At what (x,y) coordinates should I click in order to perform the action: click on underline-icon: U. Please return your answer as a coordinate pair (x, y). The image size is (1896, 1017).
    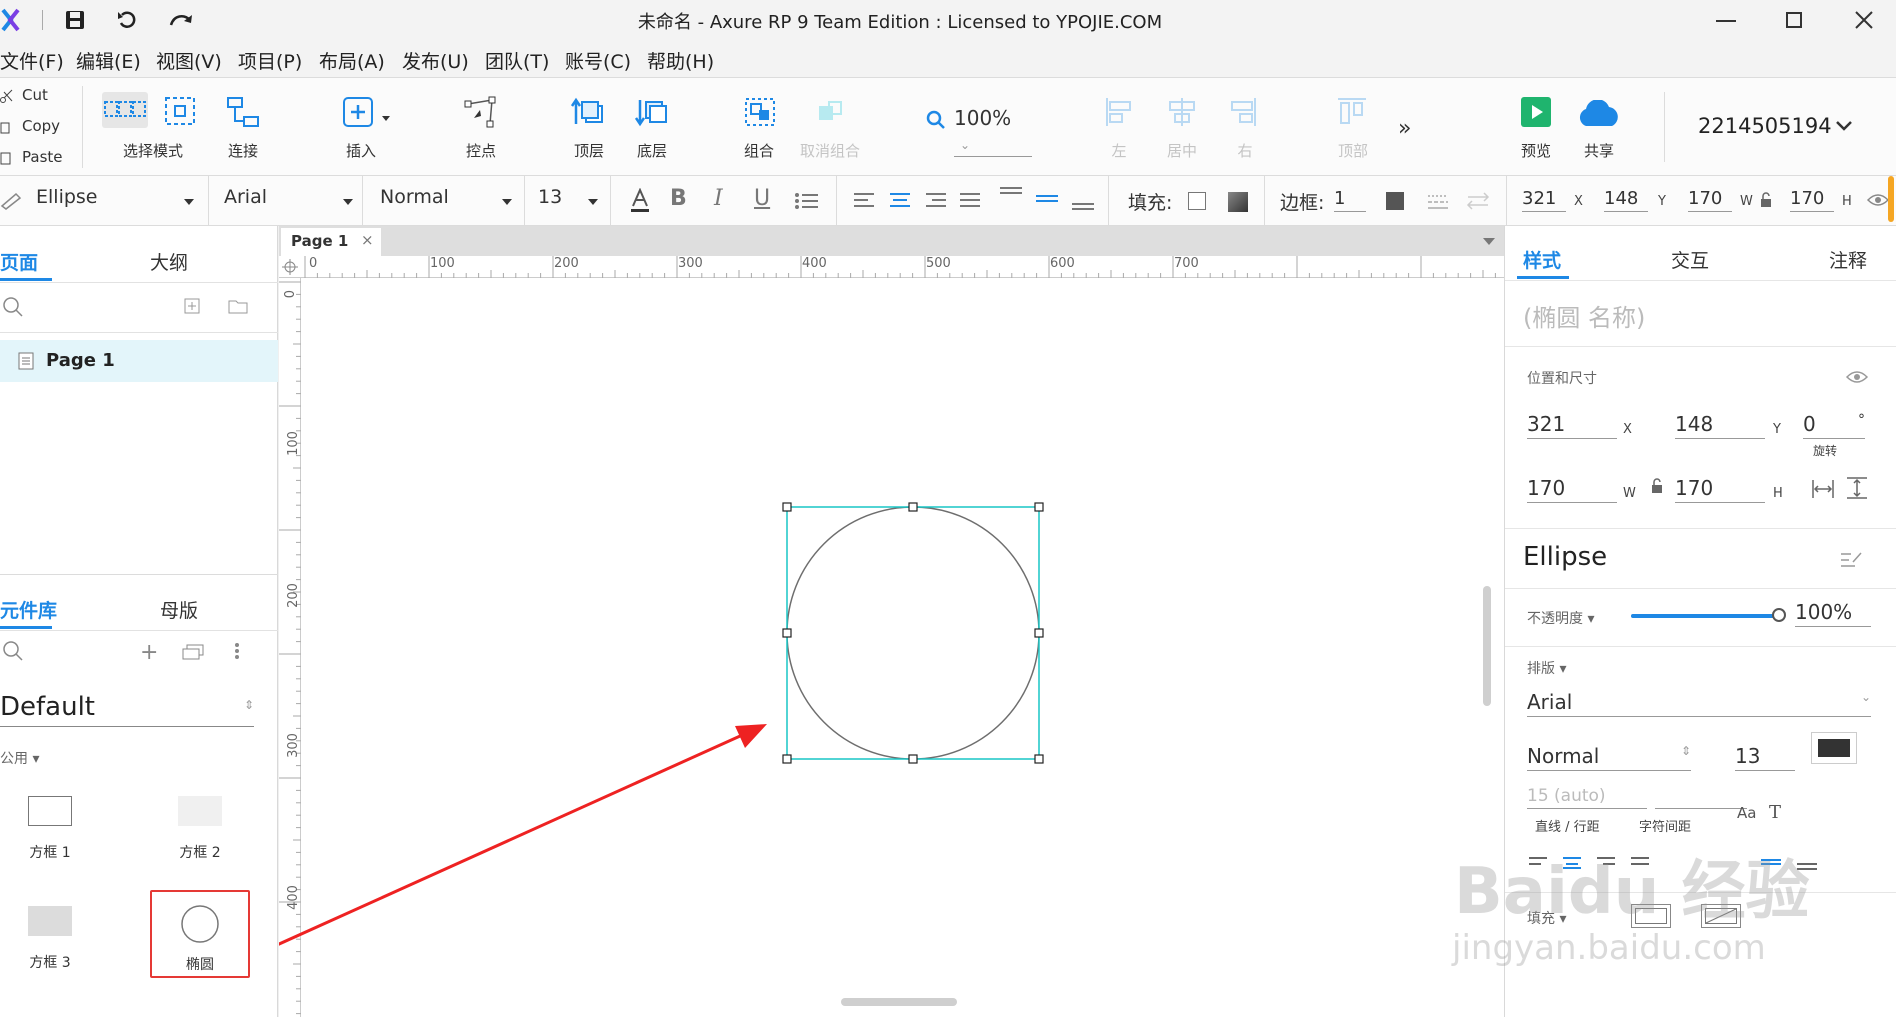
    Looking at the image, I should click on (762, 198).